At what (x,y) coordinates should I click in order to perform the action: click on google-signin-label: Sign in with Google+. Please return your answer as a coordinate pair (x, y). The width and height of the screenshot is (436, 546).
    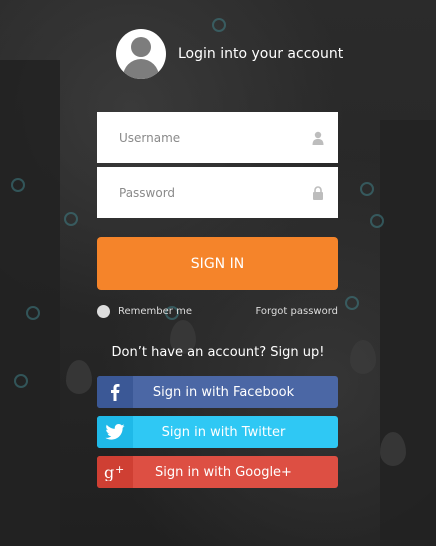
    Looking at the image, I should click on (223, 472).